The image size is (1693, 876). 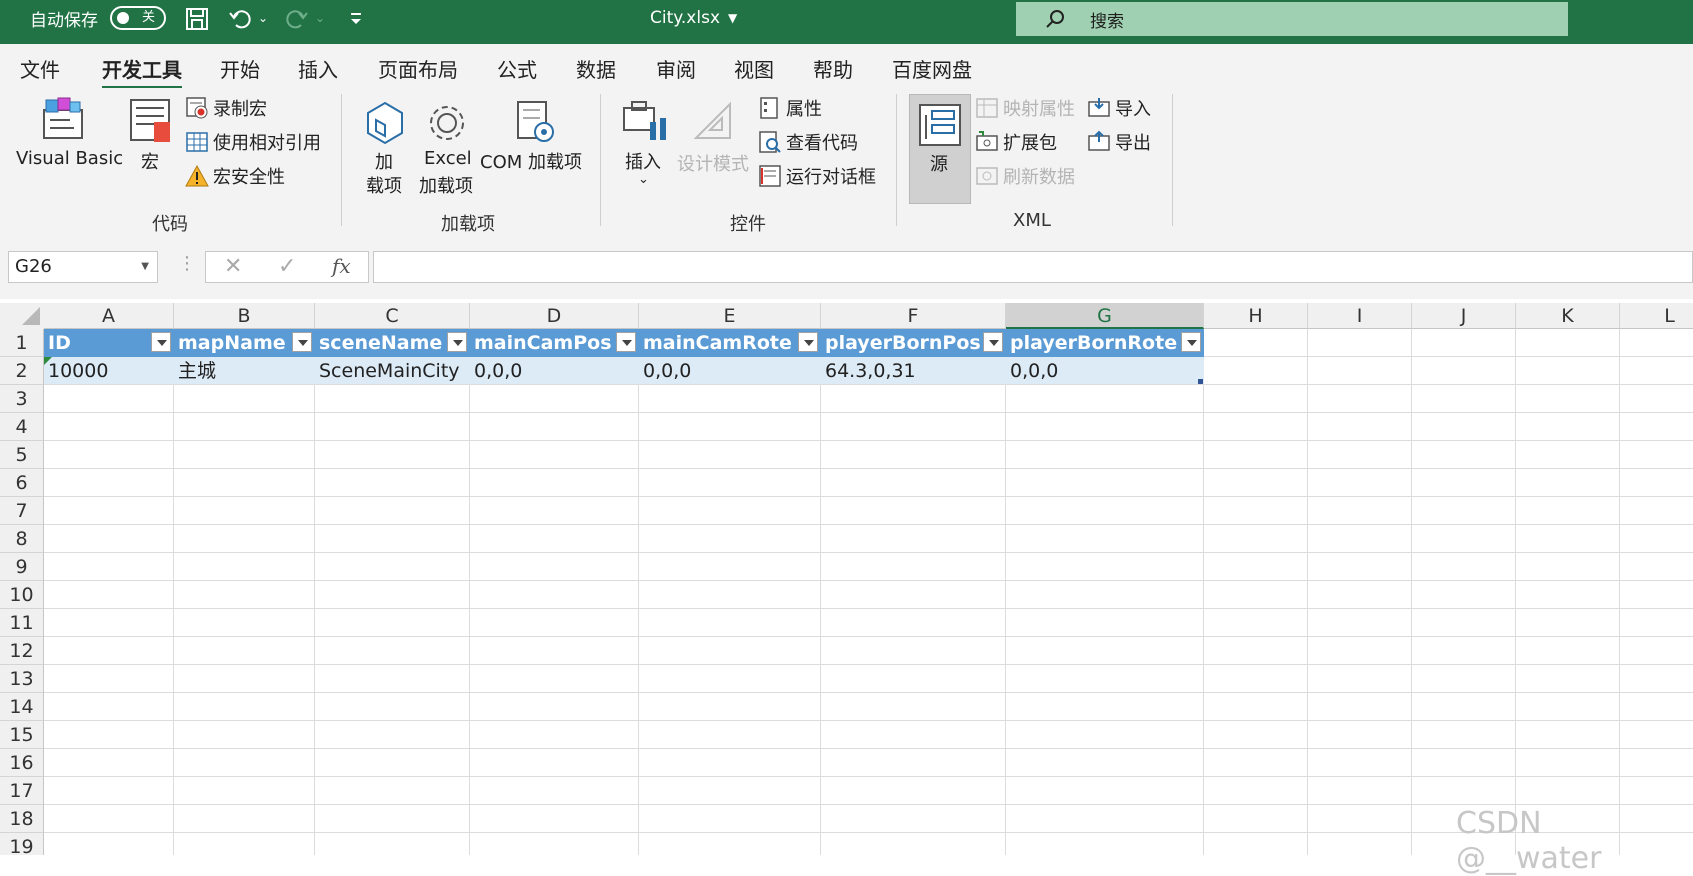 What do you see at coordinates (384, 185) in the screenshot?
I see `addins-label-2: 载项` at bounding box center [384, 185].